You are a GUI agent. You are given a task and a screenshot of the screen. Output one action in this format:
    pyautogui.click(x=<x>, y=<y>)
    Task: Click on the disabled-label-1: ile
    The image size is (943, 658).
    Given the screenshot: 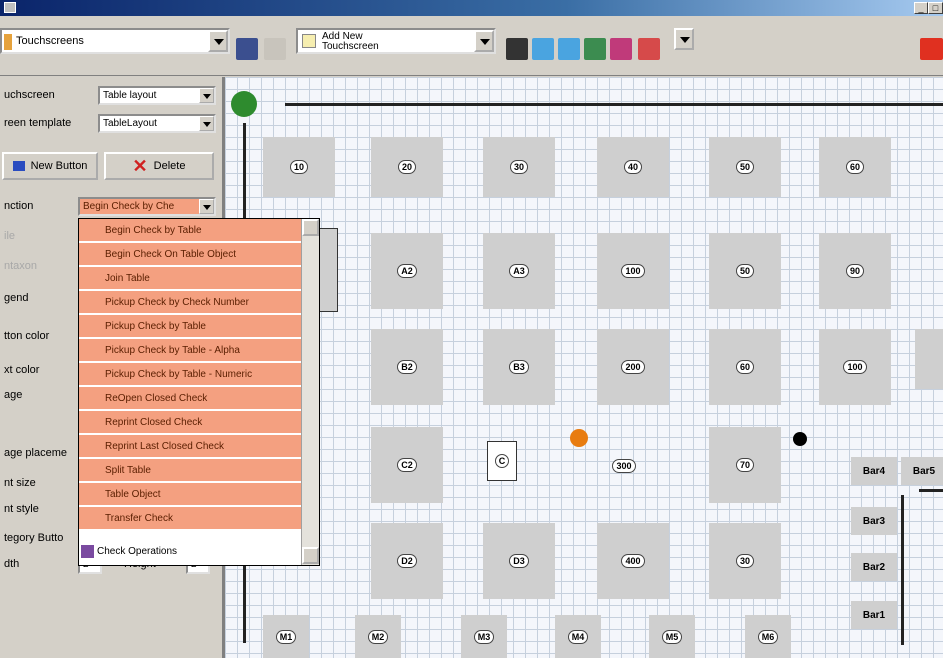 What is the action you would take?
    pyautogui.click(x=10, y=236)
    